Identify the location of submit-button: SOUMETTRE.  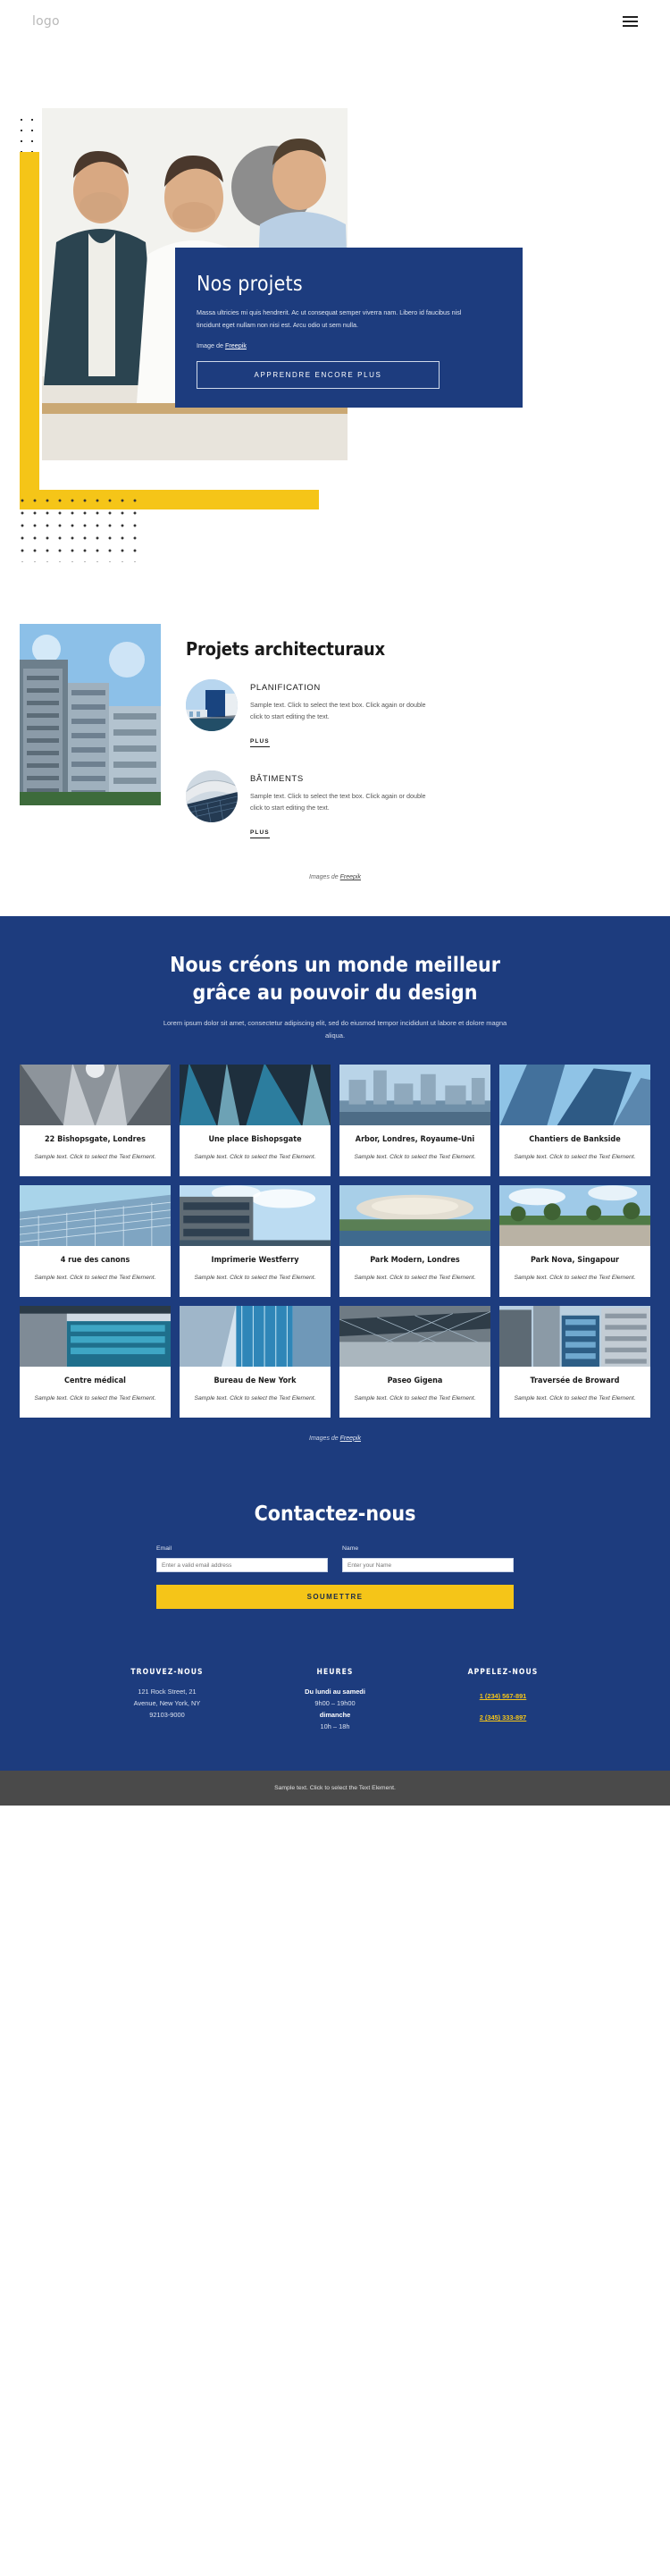
(335, 1598).